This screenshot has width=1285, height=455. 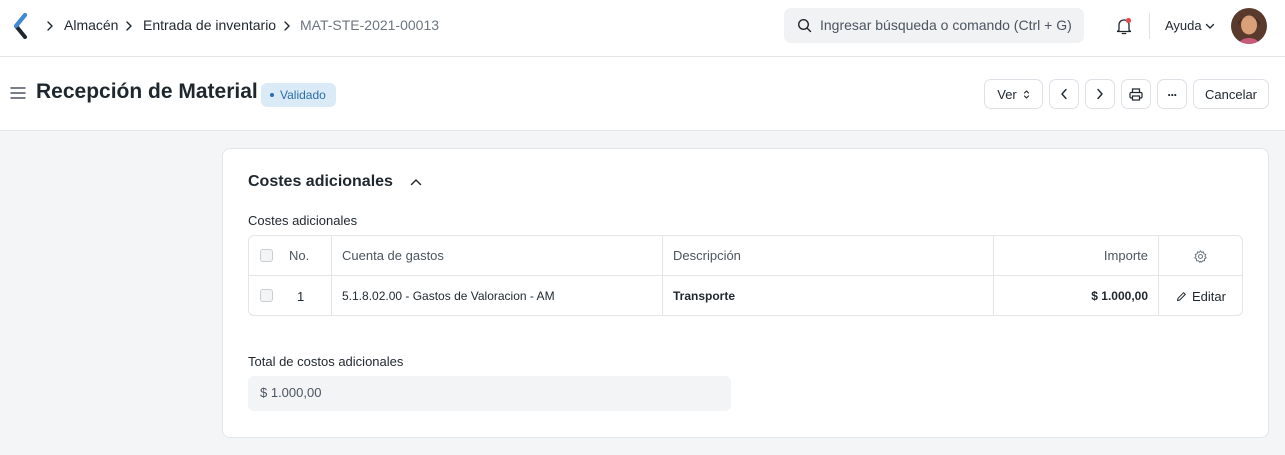 I want to click on sidebar-toggle-icon, so click(x=18, y=93).